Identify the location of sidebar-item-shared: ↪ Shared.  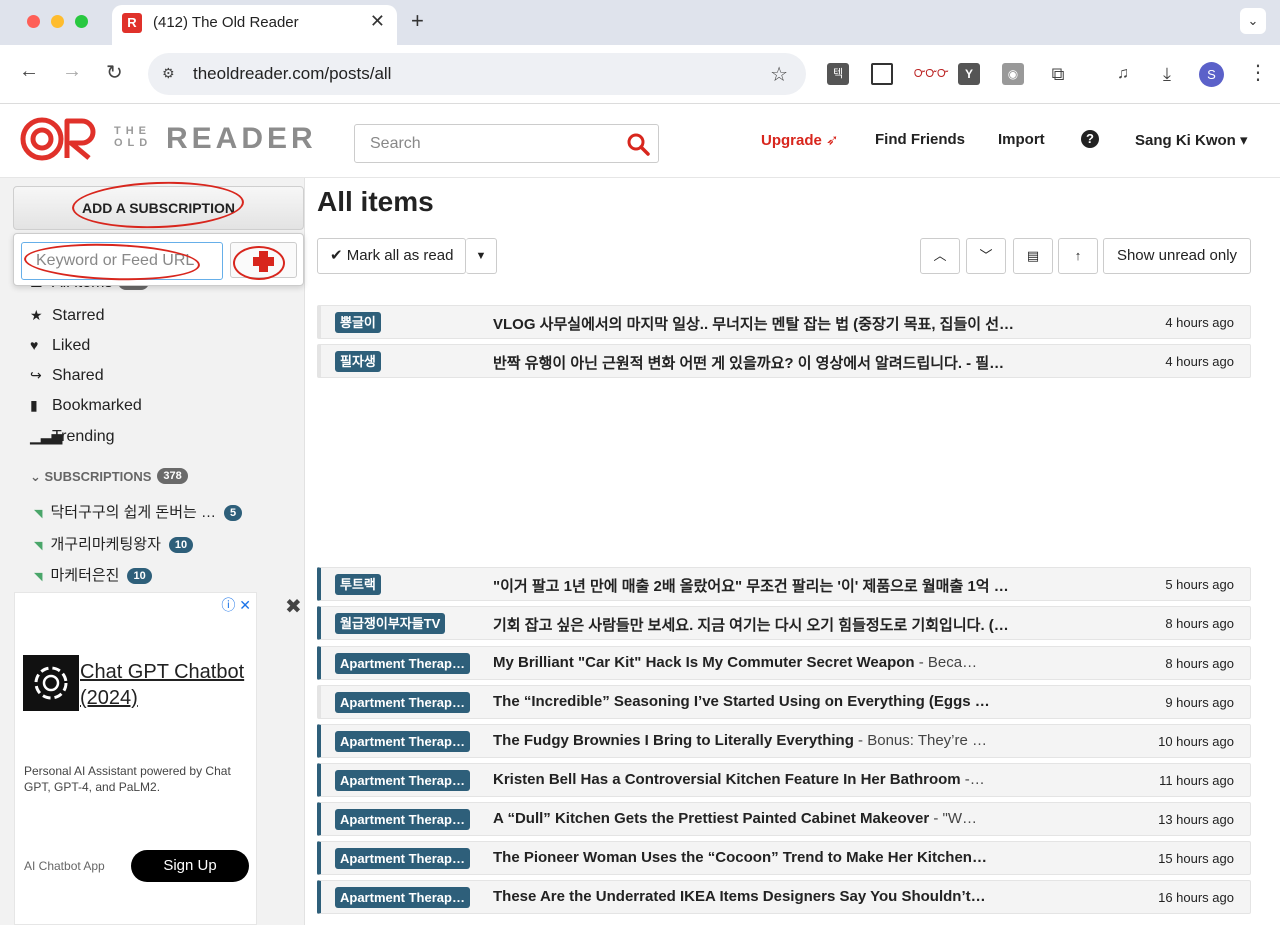
(67, 378).